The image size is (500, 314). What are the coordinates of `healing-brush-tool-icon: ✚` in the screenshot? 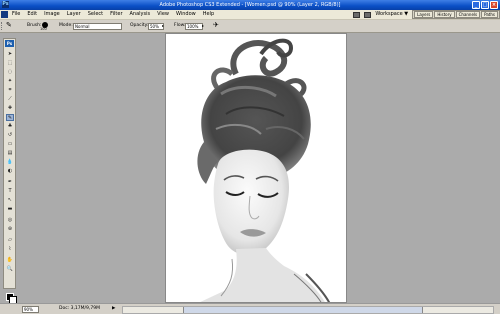 It's located at (10, 108).